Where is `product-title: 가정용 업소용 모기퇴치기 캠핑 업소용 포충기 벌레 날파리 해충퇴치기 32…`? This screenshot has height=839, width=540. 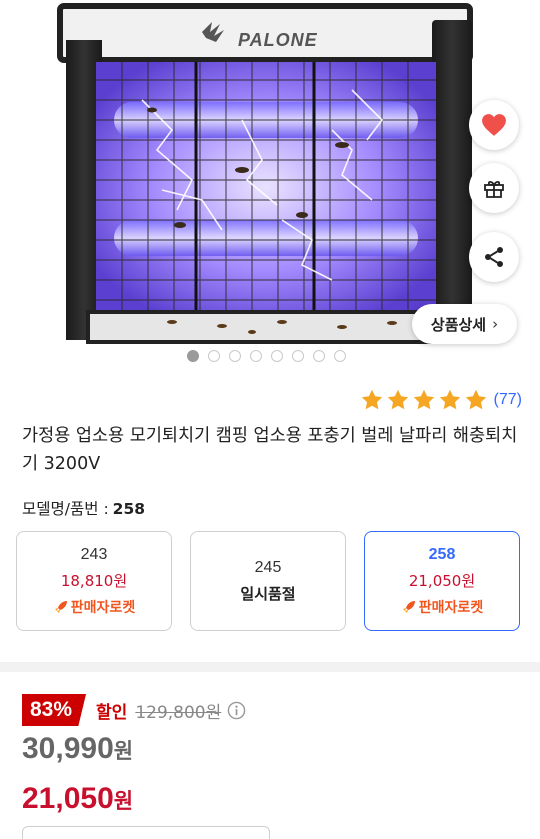
product-title: 가정용 업소용 모기퇴치기 캠핑 업소용 포충기 벌레 날파리 해충퇴치기 32… is located at coordinates (270, 450).